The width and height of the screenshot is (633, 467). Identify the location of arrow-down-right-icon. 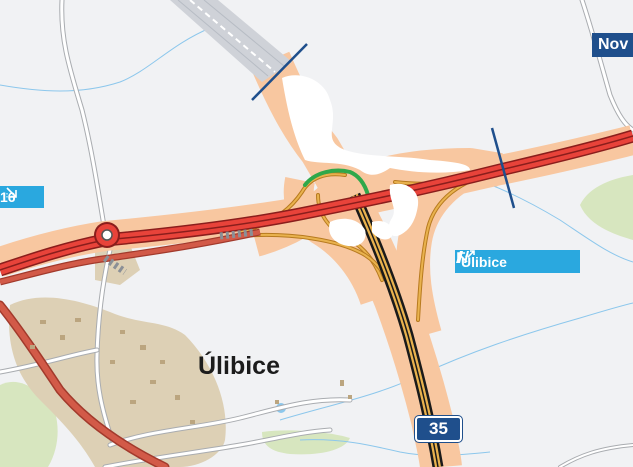
(11, 192).